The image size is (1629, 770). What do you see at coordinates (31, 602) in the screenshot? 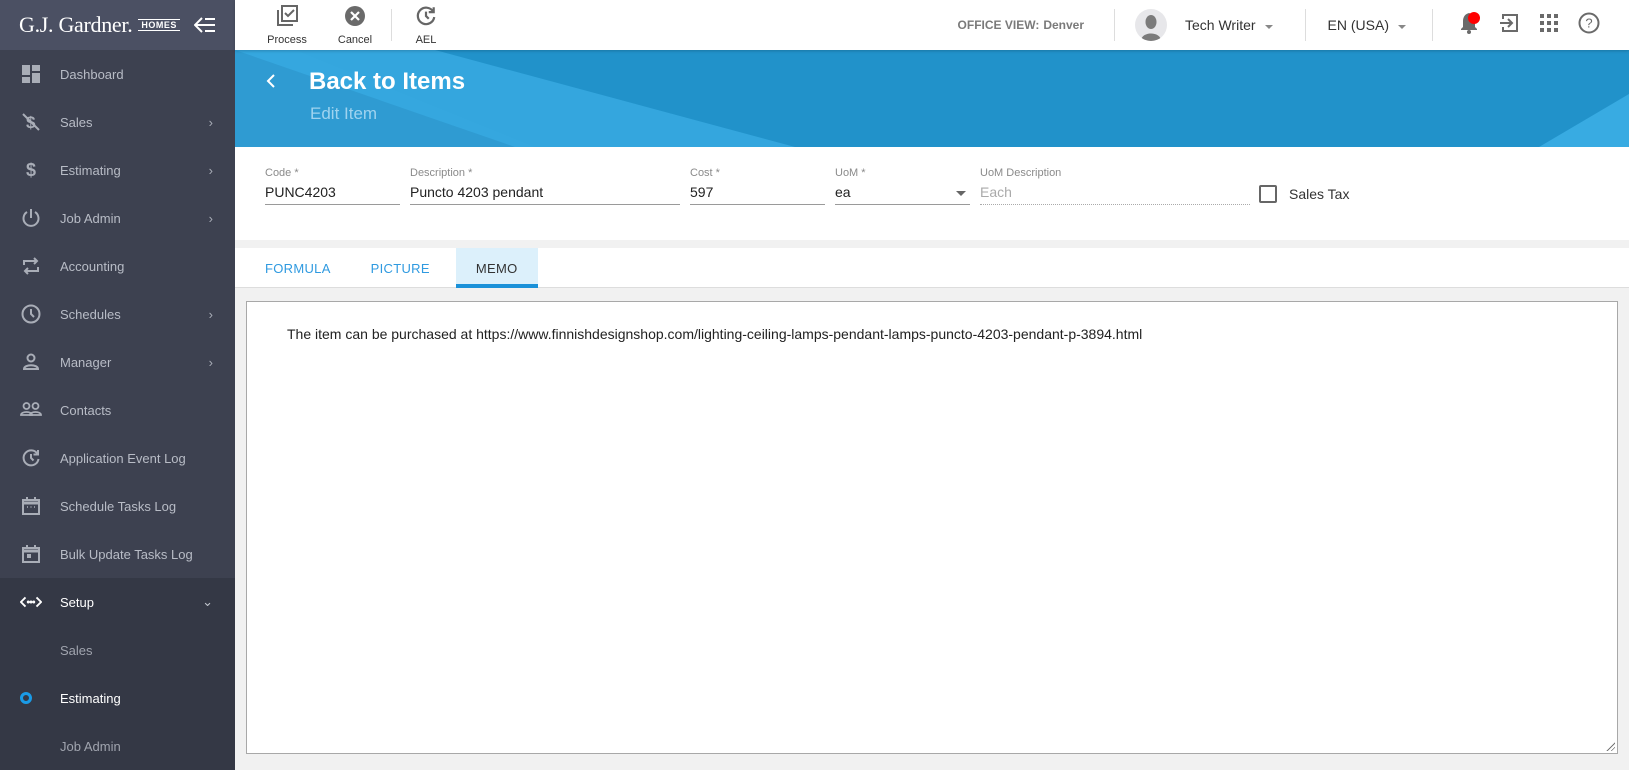
I see `code-icon` at bounding box center [31, 602].